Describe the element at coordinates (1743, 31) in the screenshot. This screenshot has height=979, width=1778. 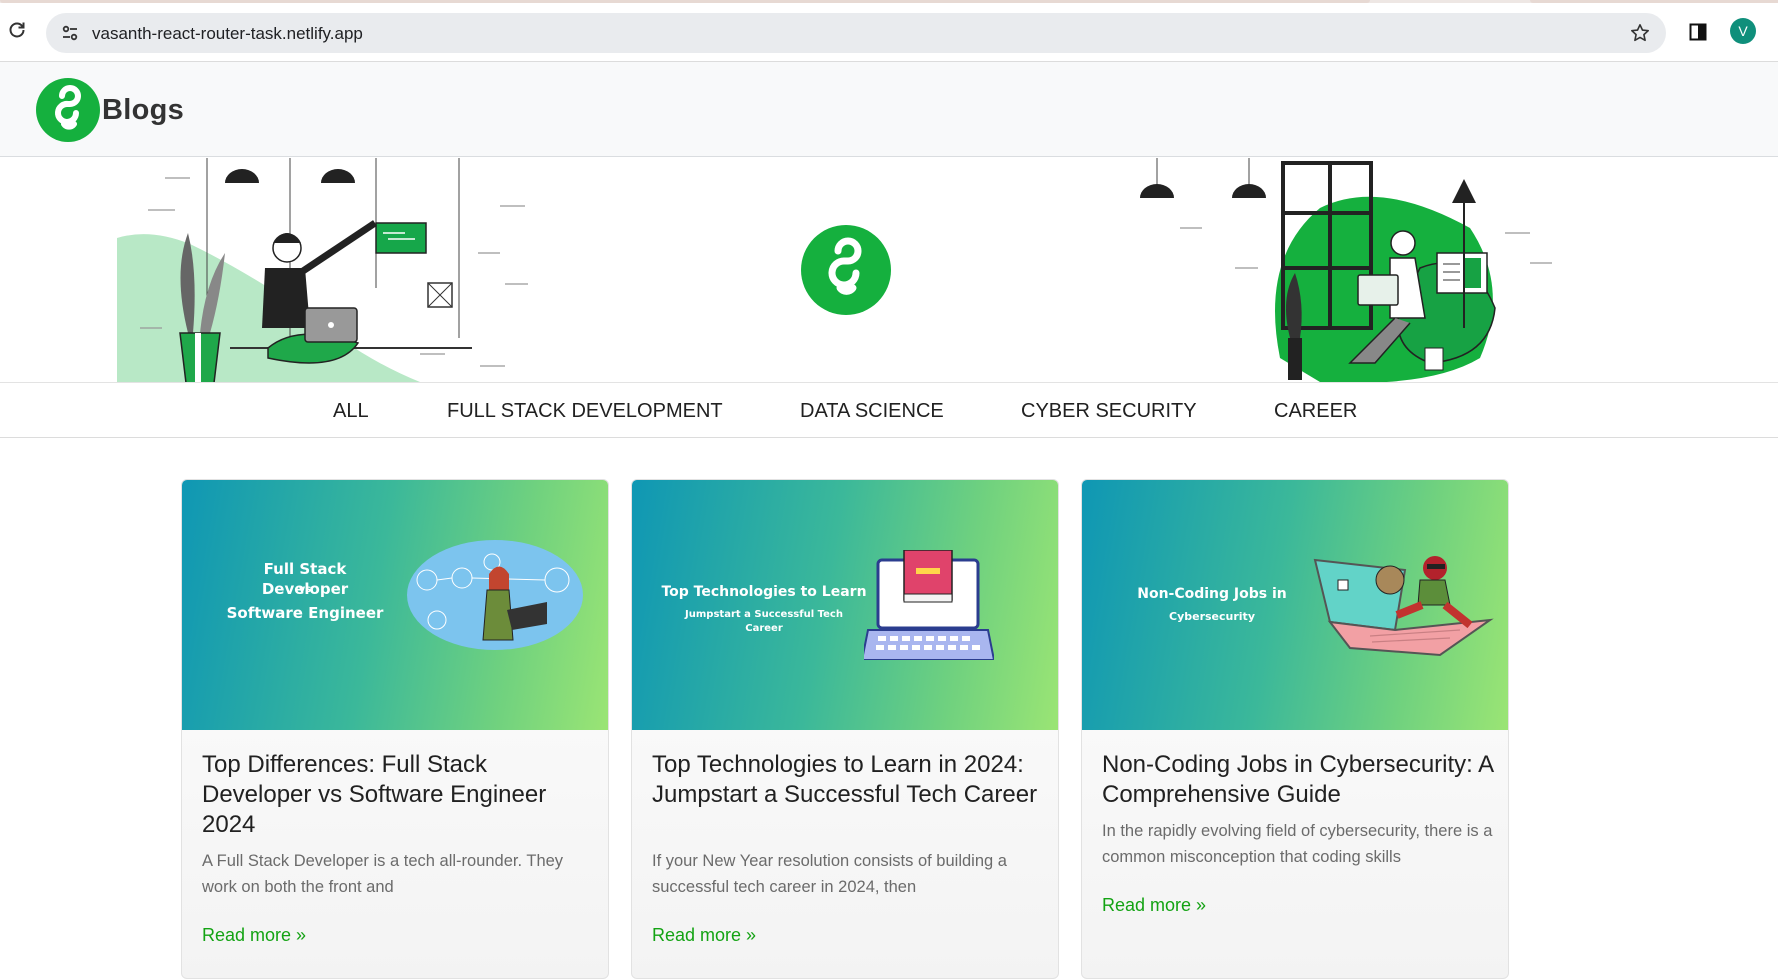
I see `profile-avatar: V` at that location.